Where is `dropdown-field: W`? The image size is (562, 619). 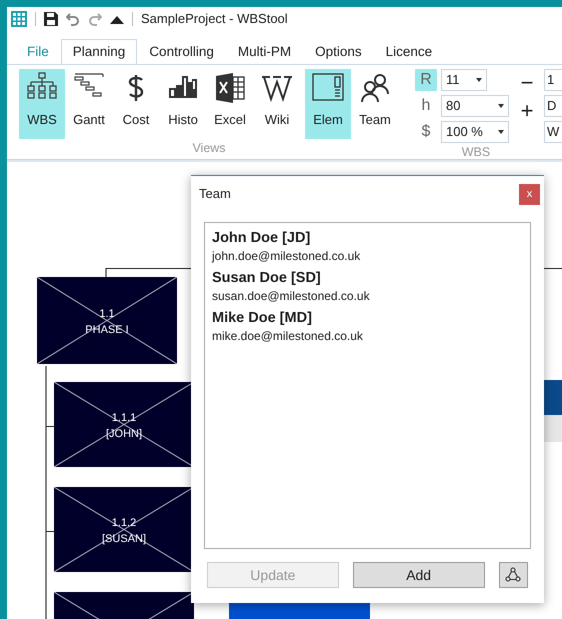
dropdown-field: W is located at coordinates (553, 132).